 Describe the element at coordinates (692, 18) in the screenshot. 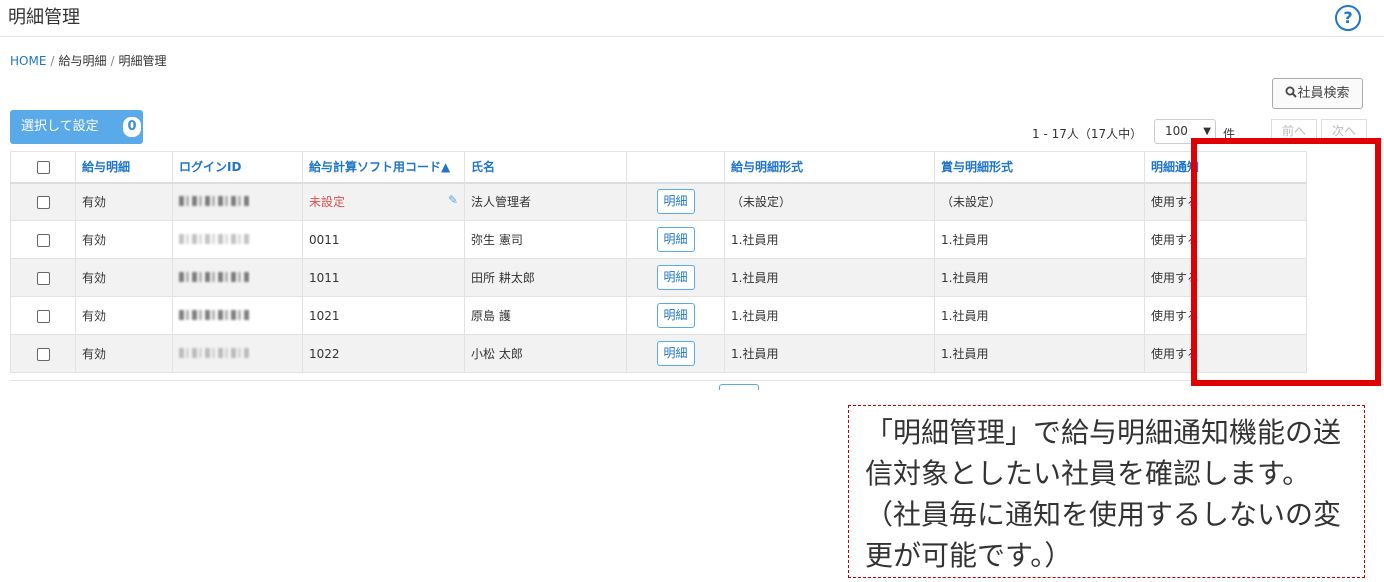

I see `title-bar: 明細管理 ?` at that location.